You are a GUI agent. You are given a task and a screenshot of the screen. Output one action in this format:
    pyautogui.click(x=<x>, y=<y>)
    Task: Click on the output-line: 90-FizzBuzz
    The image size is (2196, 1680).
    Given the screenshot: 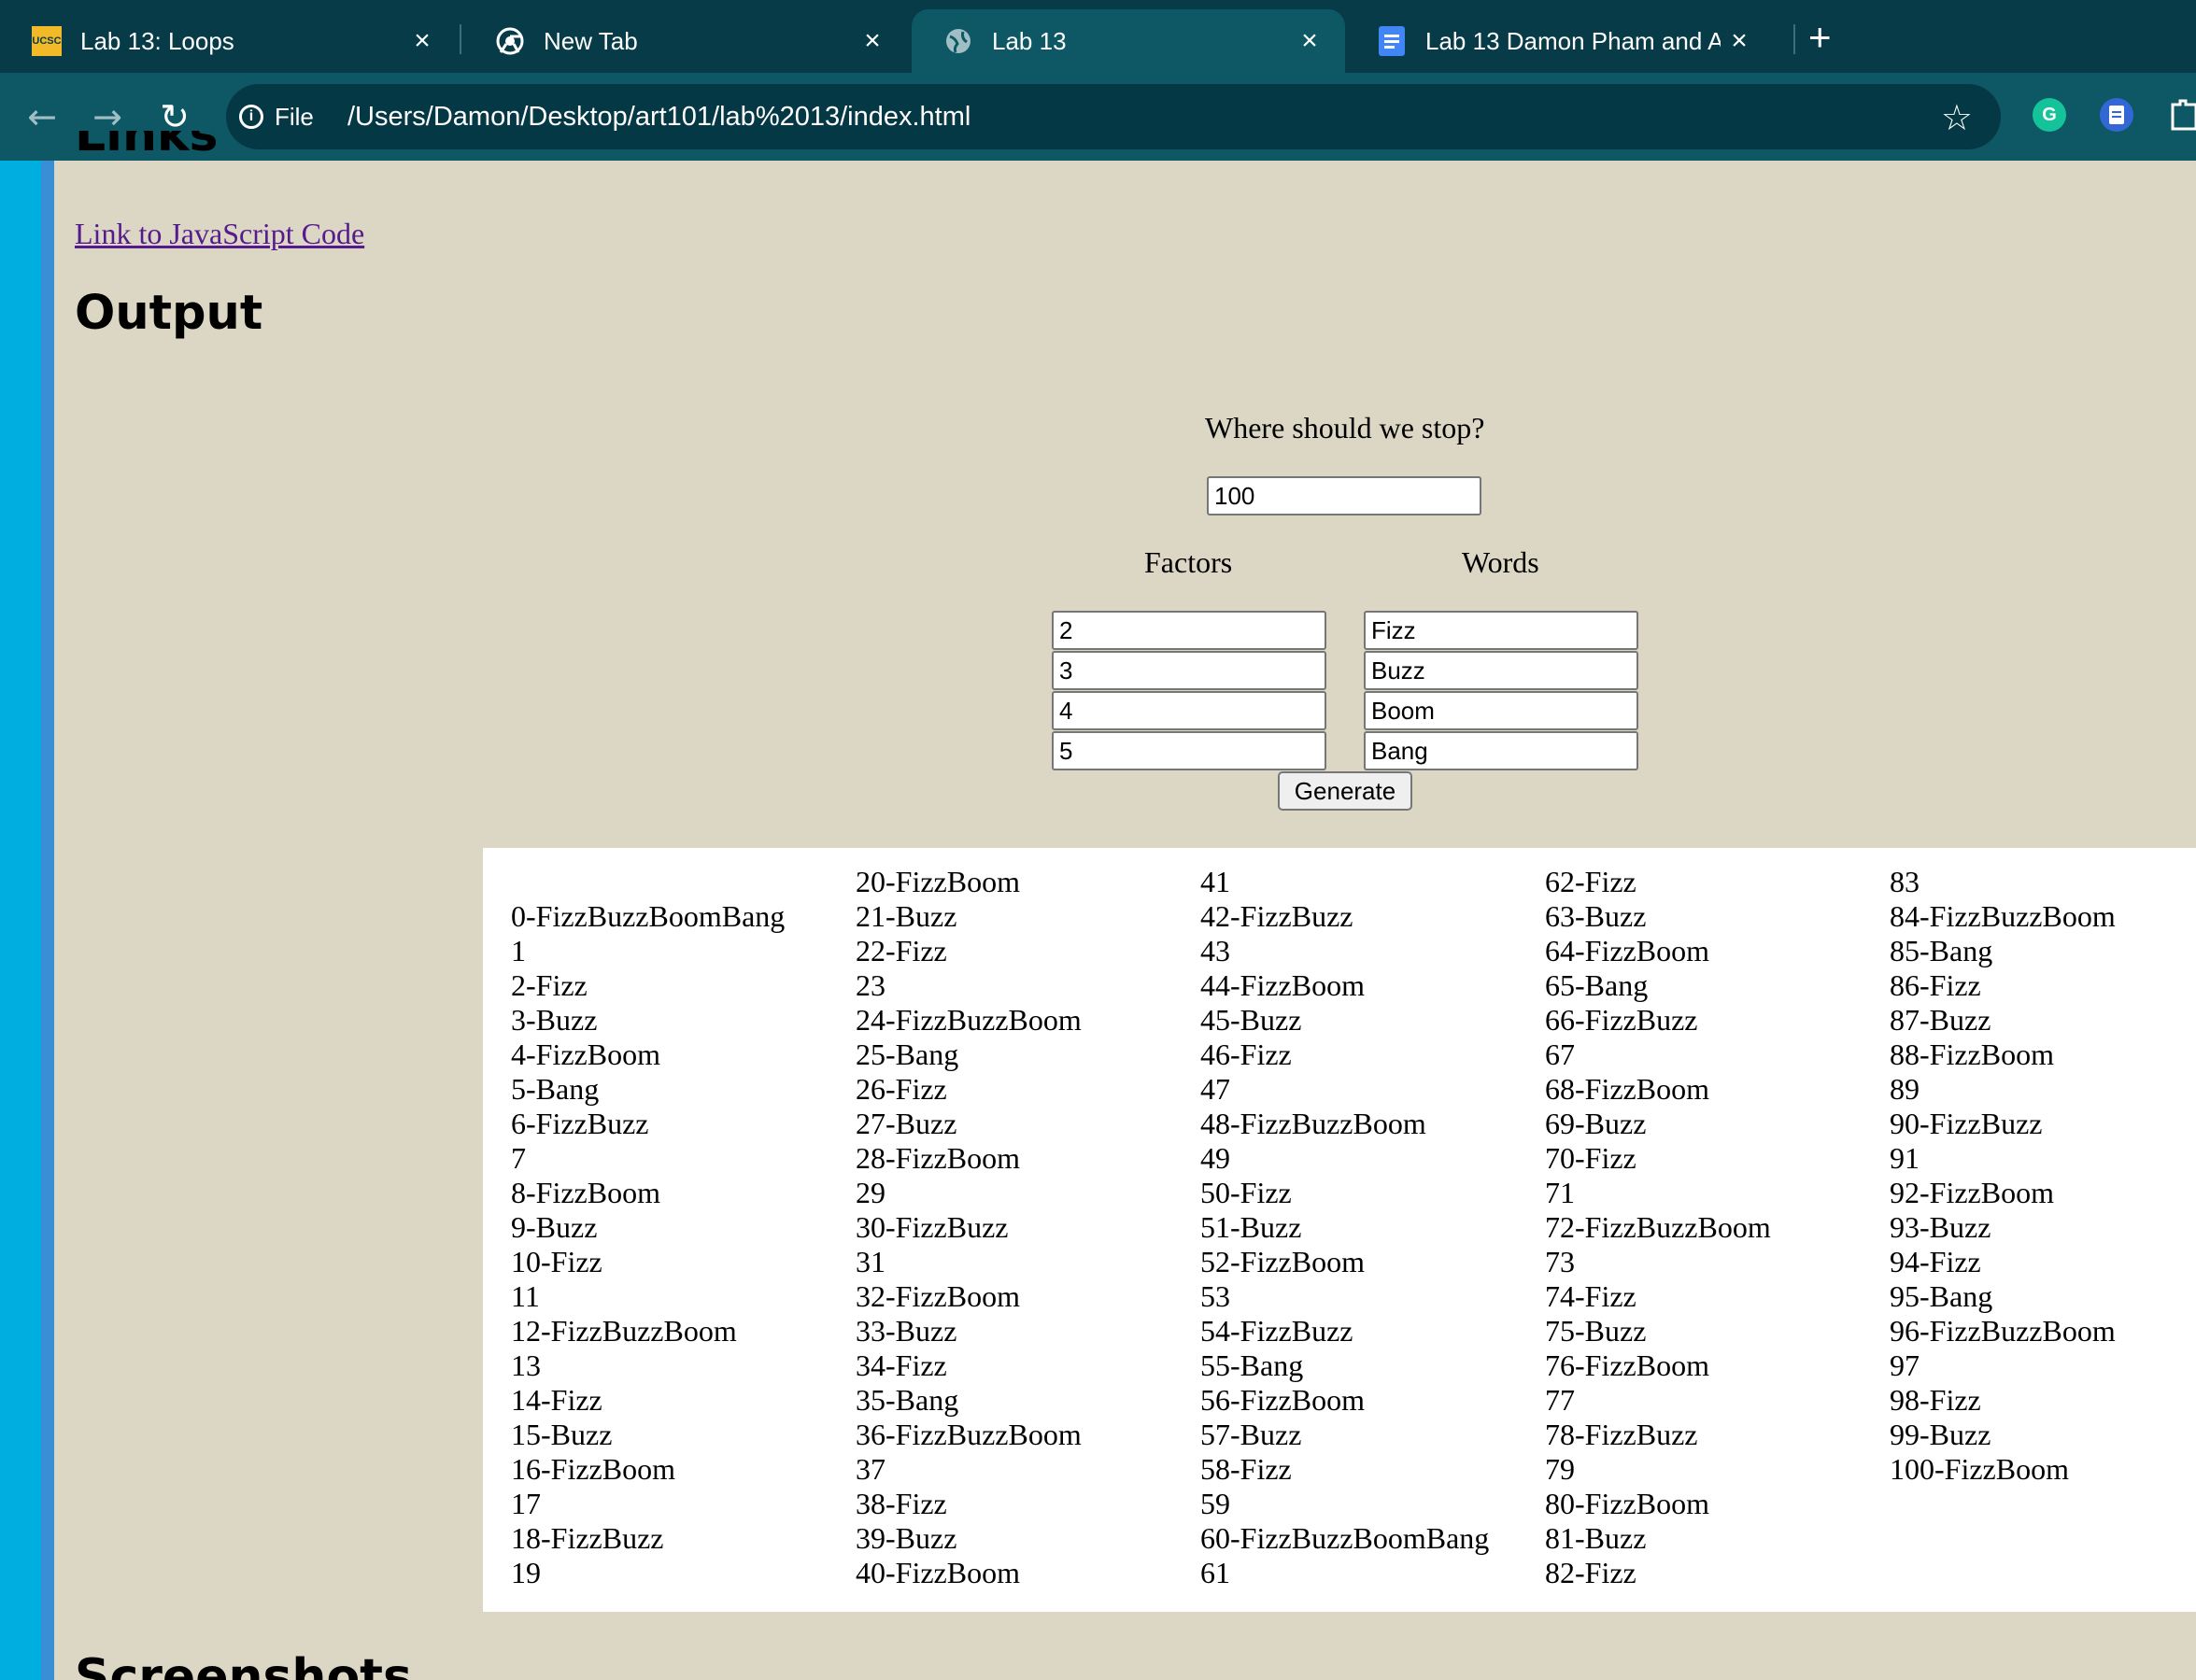 What is the action you would take?
    pyautogui.click(x=1966, y=1123)
    